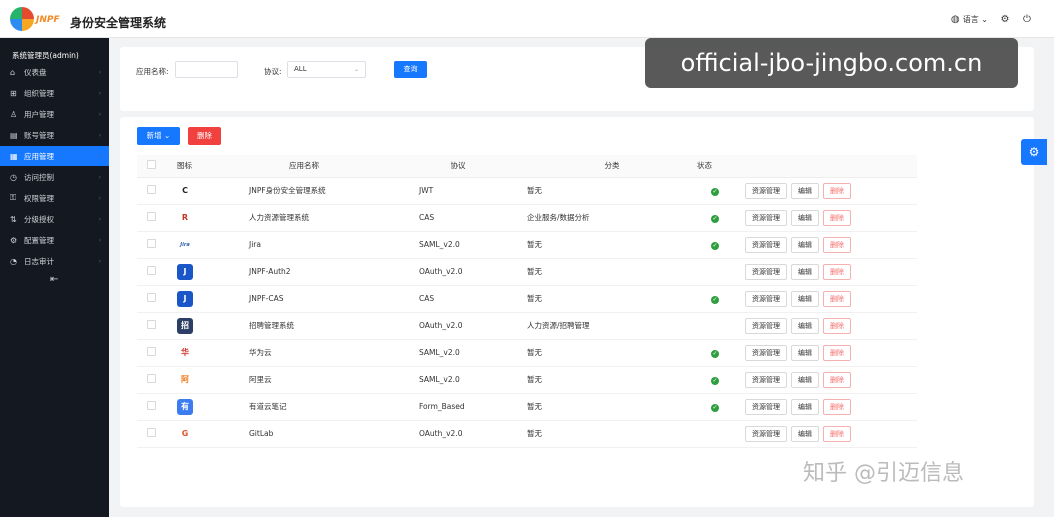  I want to click on protocol-cell: Form_Based, so click(473, 407).